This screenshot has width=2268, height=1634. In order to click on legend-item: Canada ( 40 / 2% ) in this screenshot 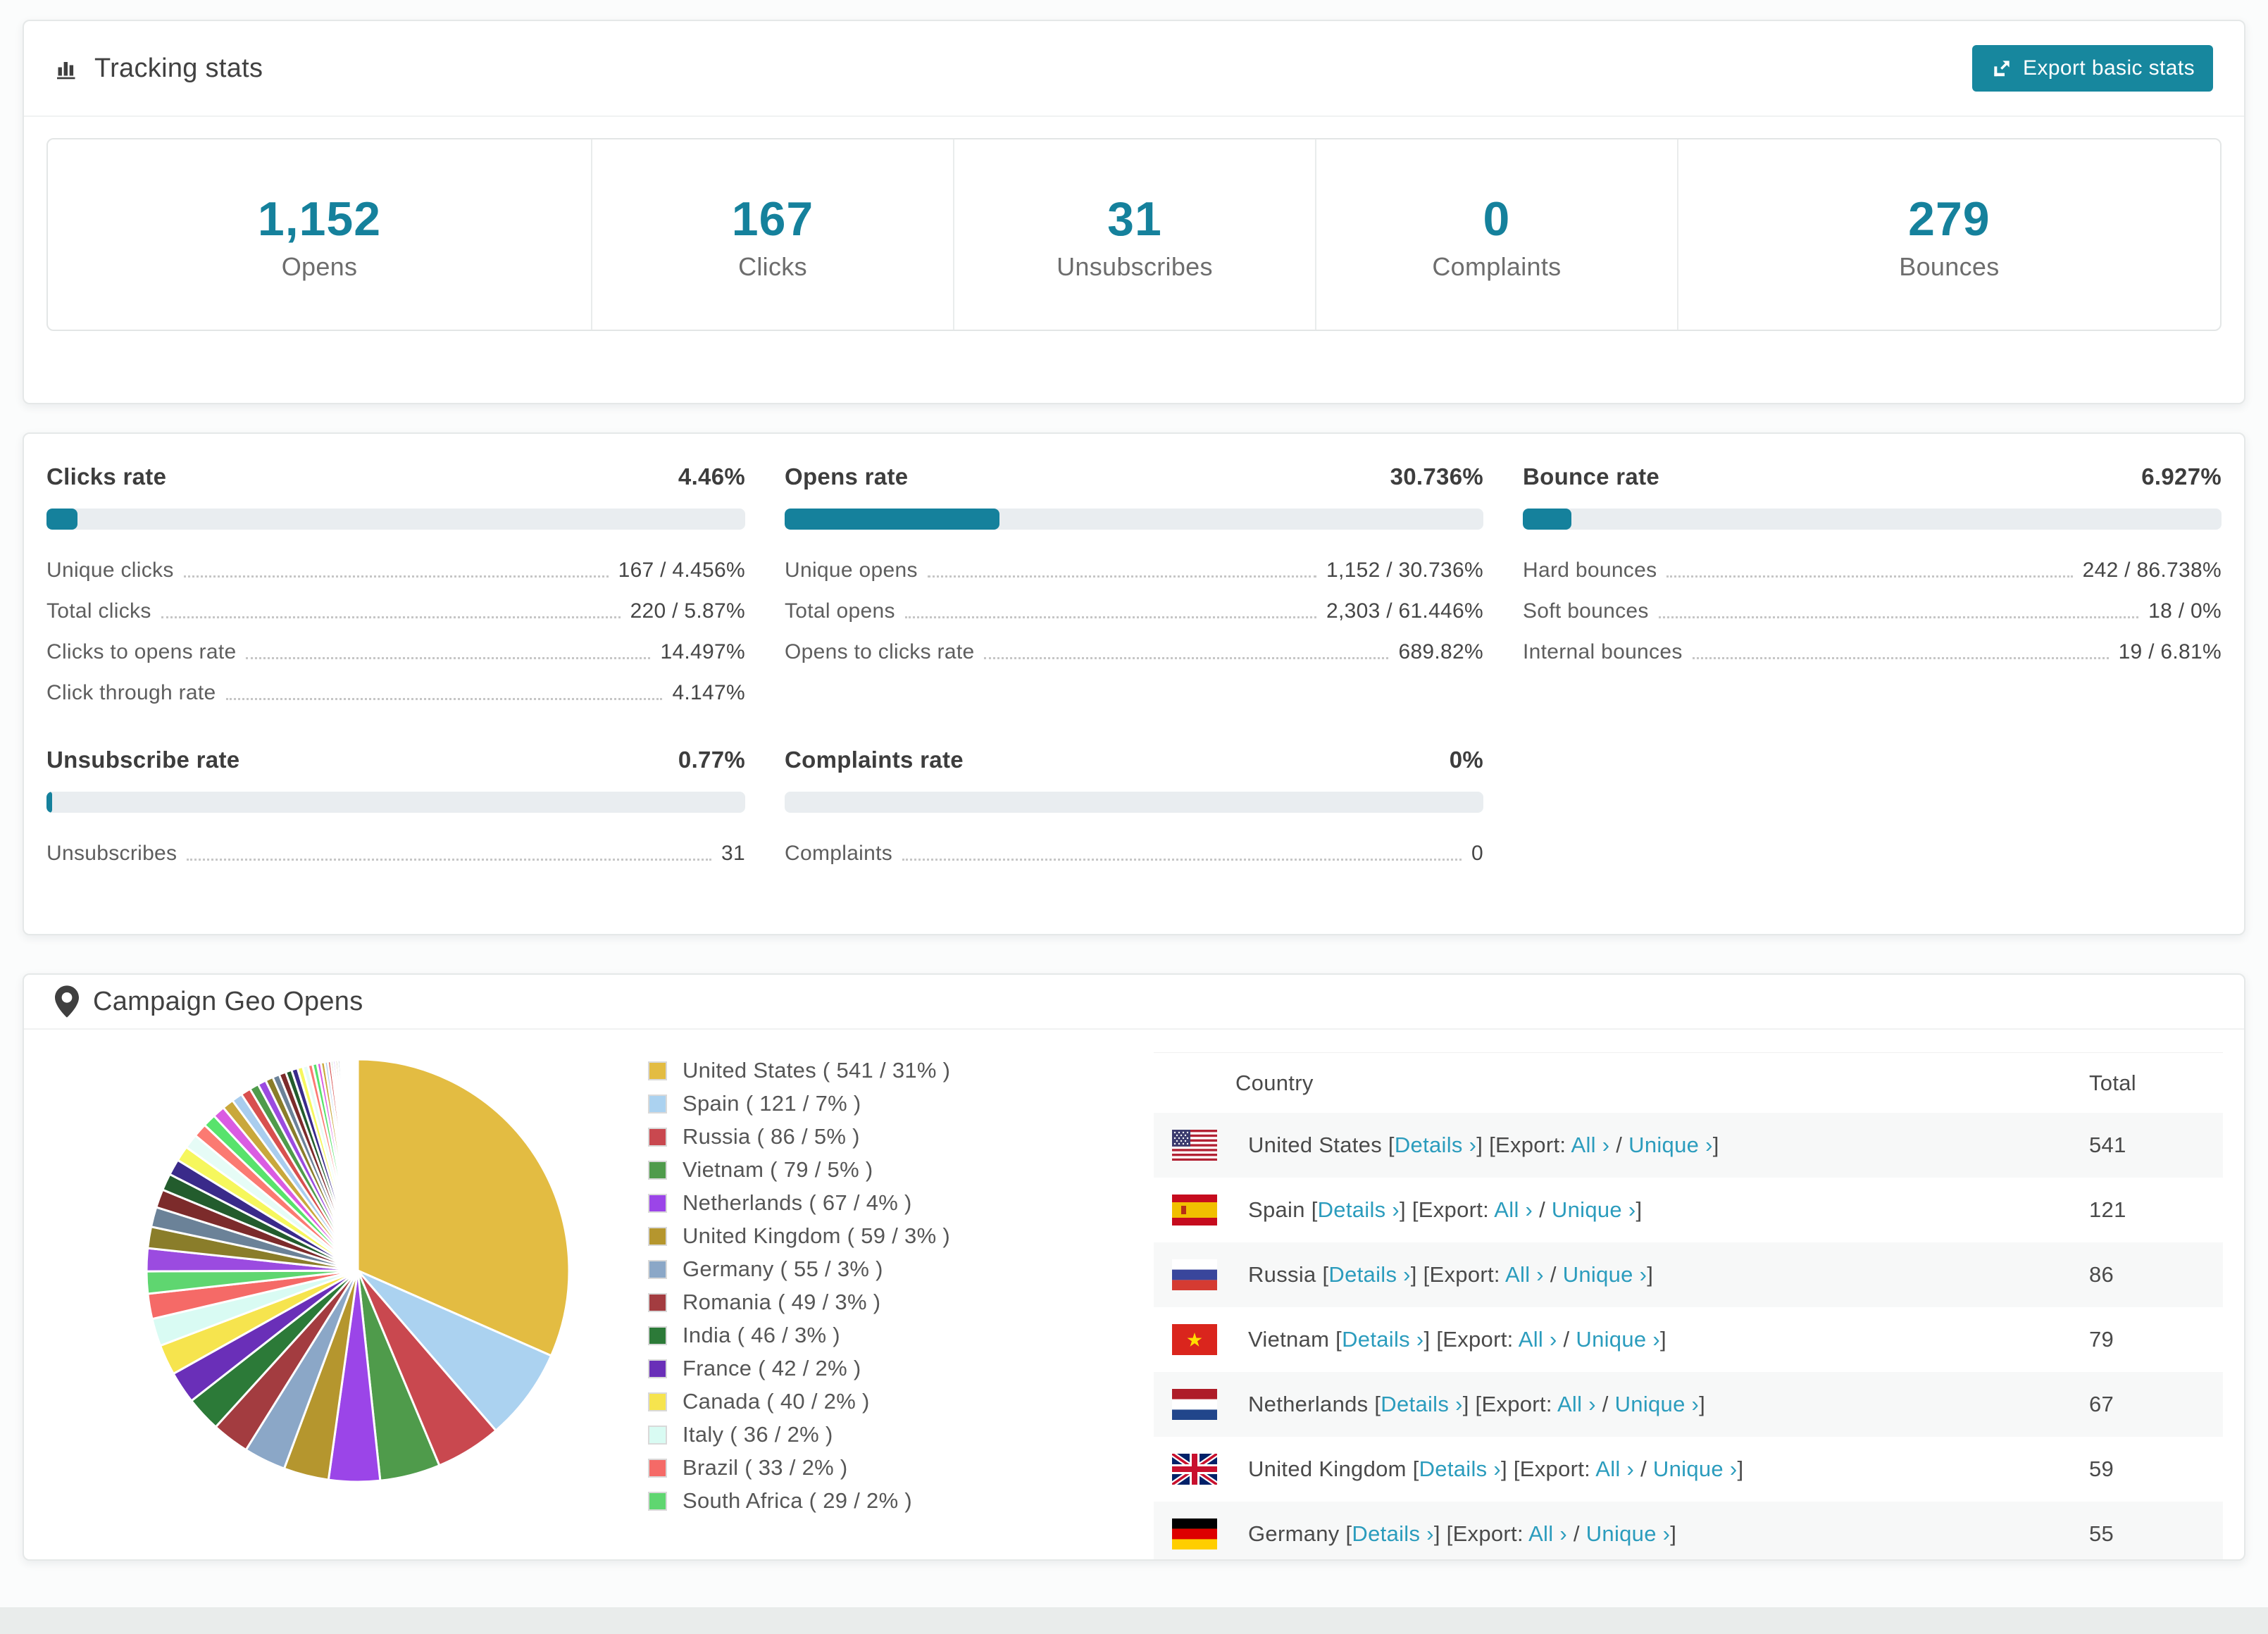, I will do `click(877, 1401)`.